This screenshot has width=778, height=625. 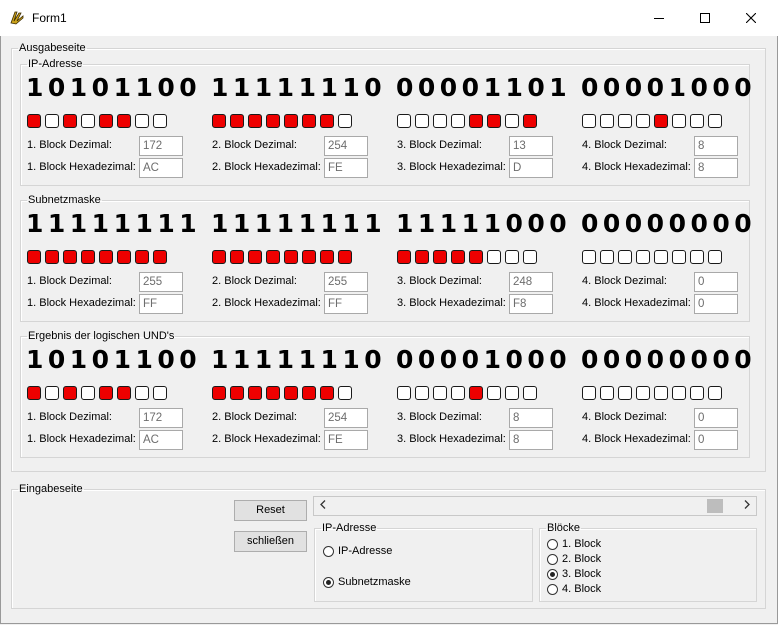 I want to click on subnet-mask-block-2-decimal-field: 255, so click(x=346, y=282).